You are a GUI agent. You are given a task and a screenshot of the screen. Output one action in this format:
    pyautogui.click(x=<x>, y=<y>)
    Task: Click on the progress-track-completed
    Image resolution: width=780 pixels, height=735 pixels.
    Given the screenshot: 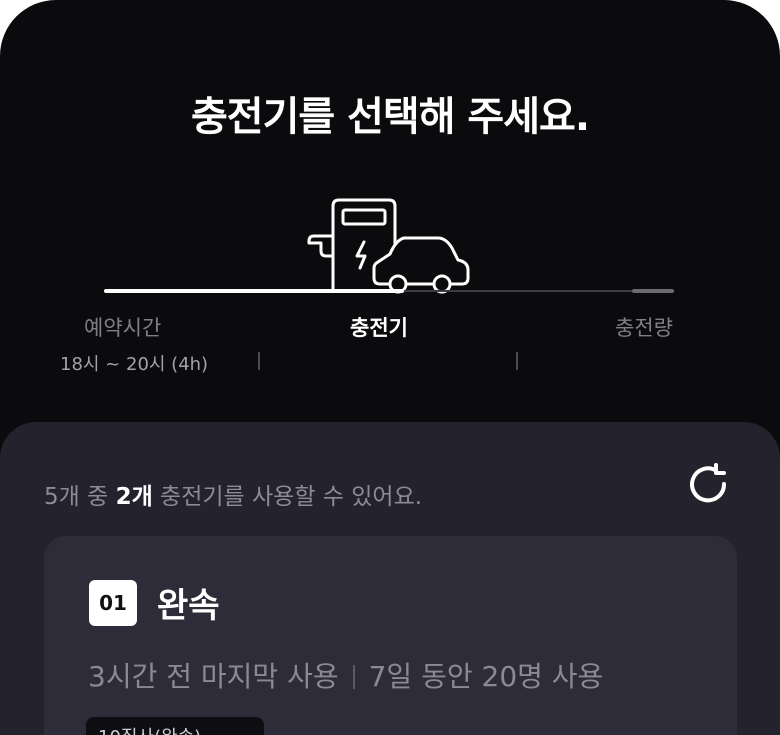 What is the action you would take?
    pyautogui.click(x=254, y=291)
    